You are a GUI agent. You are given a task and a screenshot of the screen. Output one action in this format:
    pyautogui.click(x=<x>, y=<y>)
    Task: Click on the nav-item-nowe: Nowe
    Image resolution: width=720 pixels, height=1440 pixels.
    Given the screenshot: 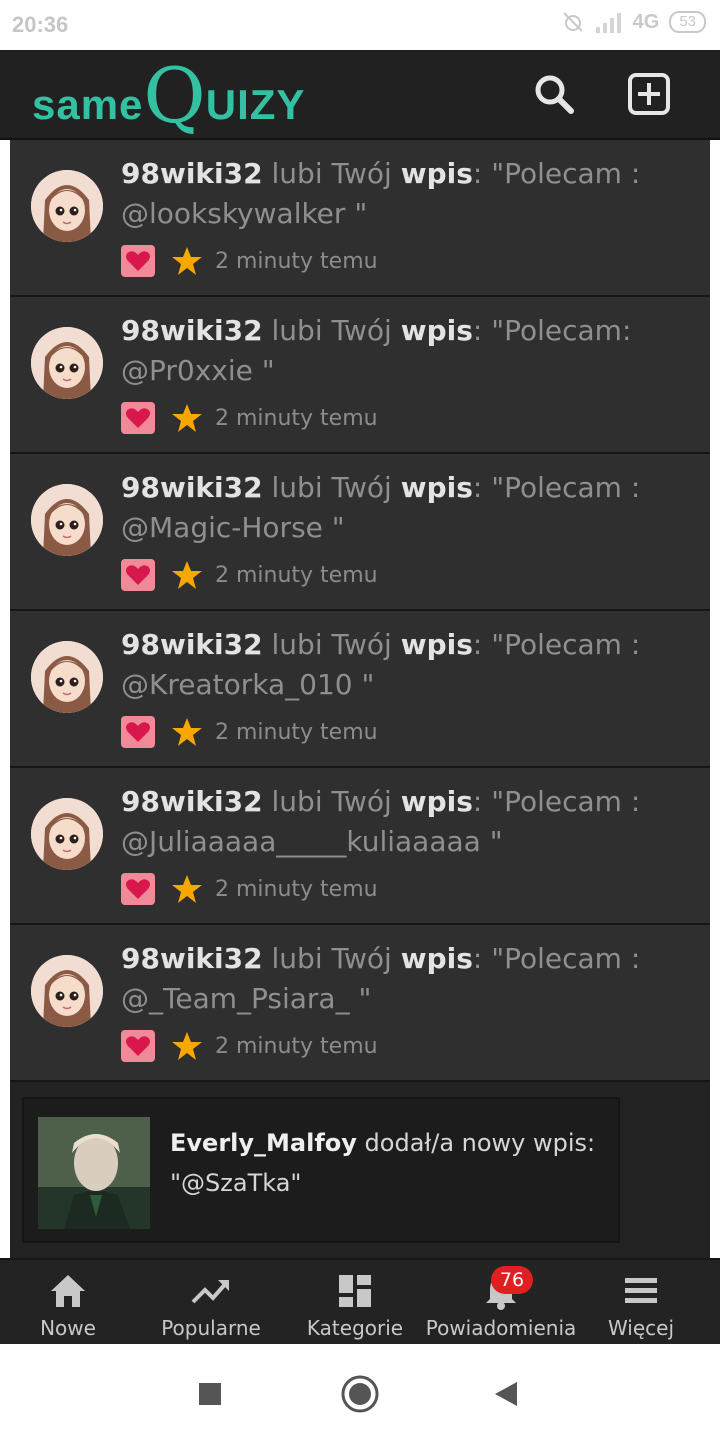 What is the action you would take?
    pyautogui.click(x=68, y=1303)
    